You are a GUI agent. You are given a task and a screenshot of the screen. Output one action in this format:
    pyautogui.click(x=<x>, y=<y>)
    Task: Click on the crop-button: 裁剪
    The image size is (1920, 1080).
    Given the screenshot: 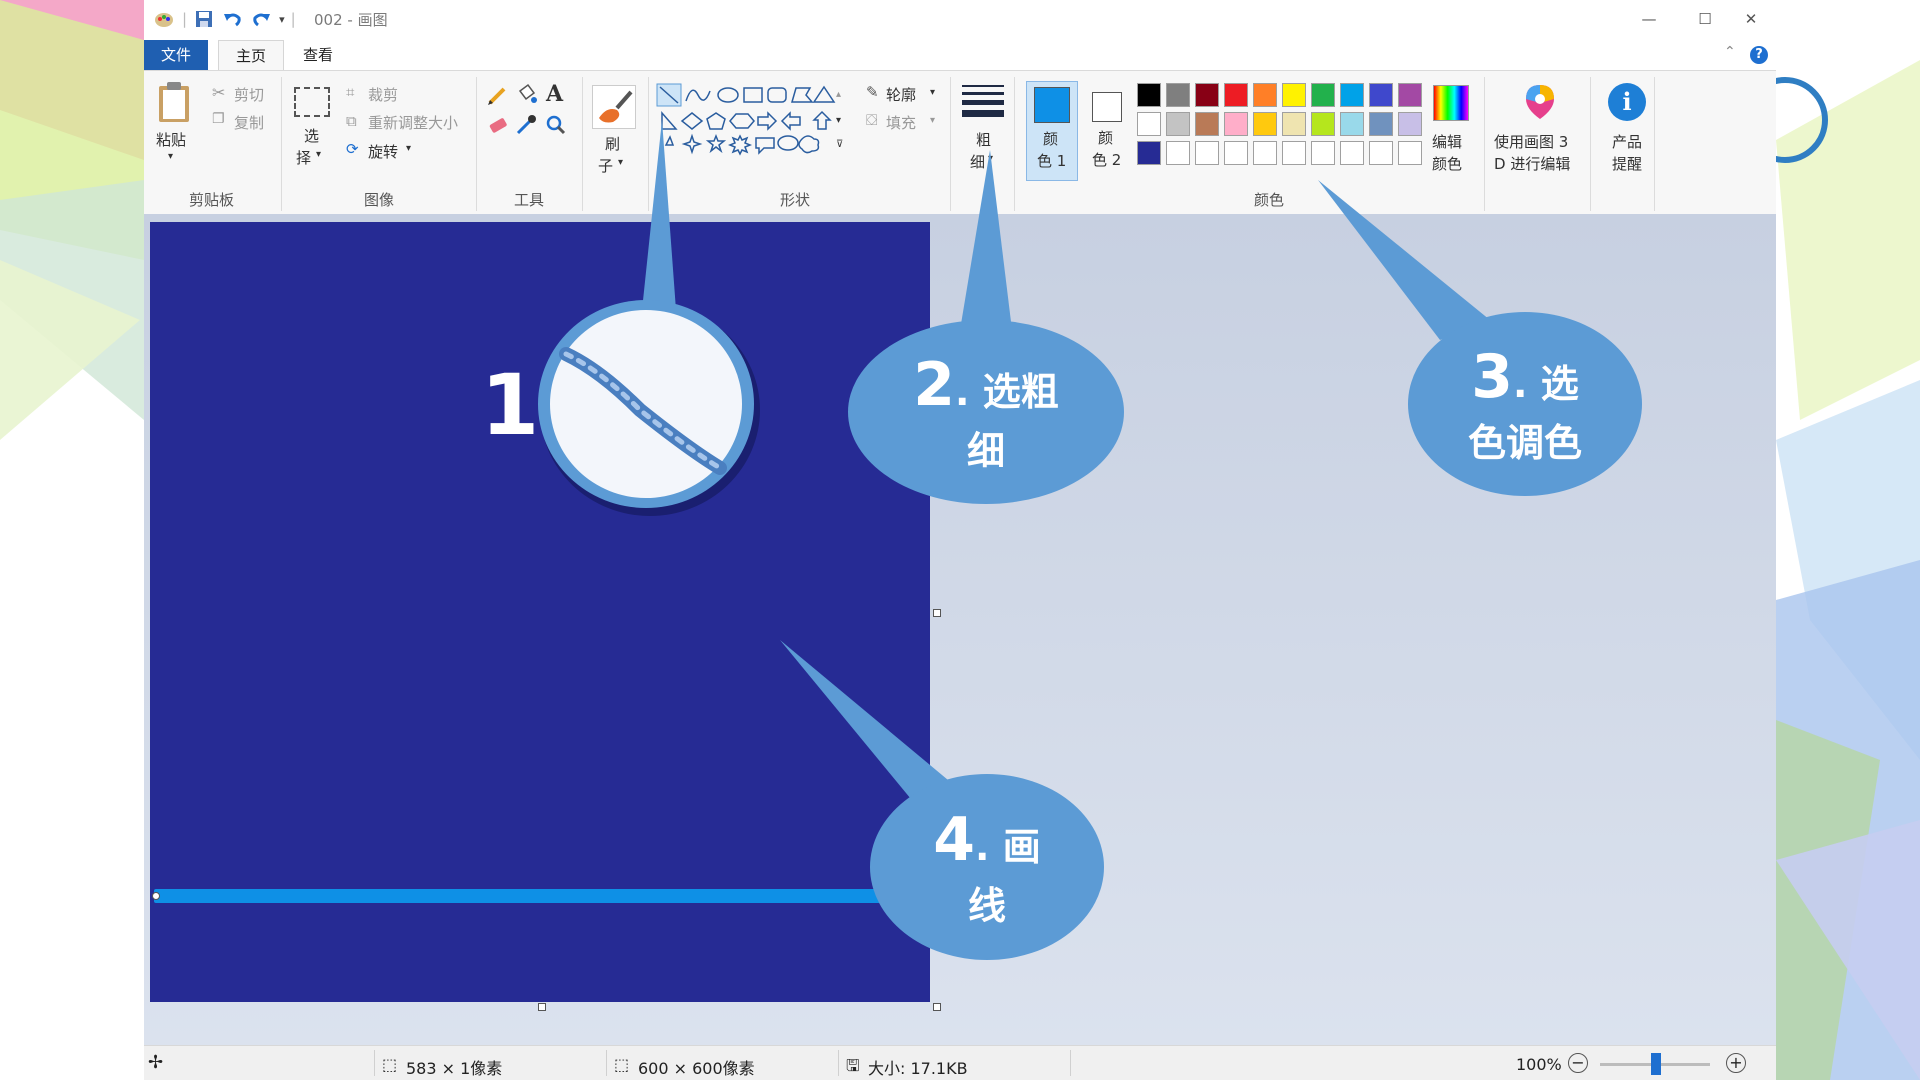 What is the action you would take?
    pyautogui.click(x=383, y=94)
    